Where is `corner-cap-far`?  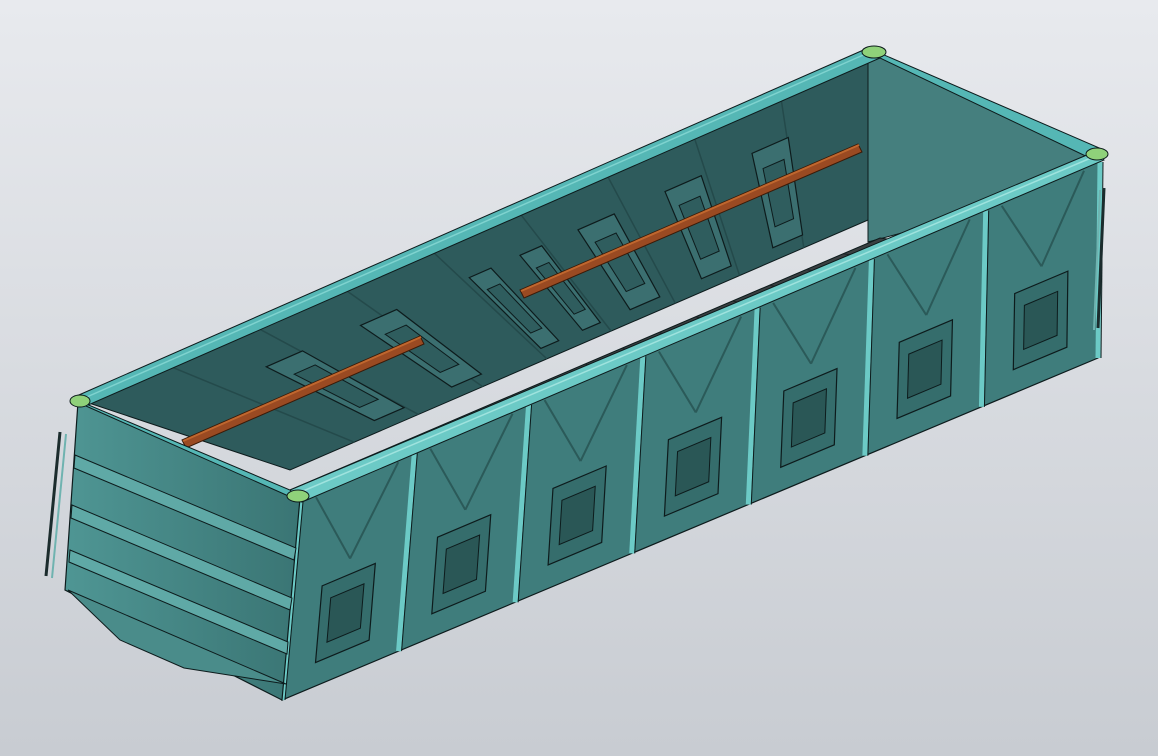 corner-cap-far is located at coordinates (874, 52).